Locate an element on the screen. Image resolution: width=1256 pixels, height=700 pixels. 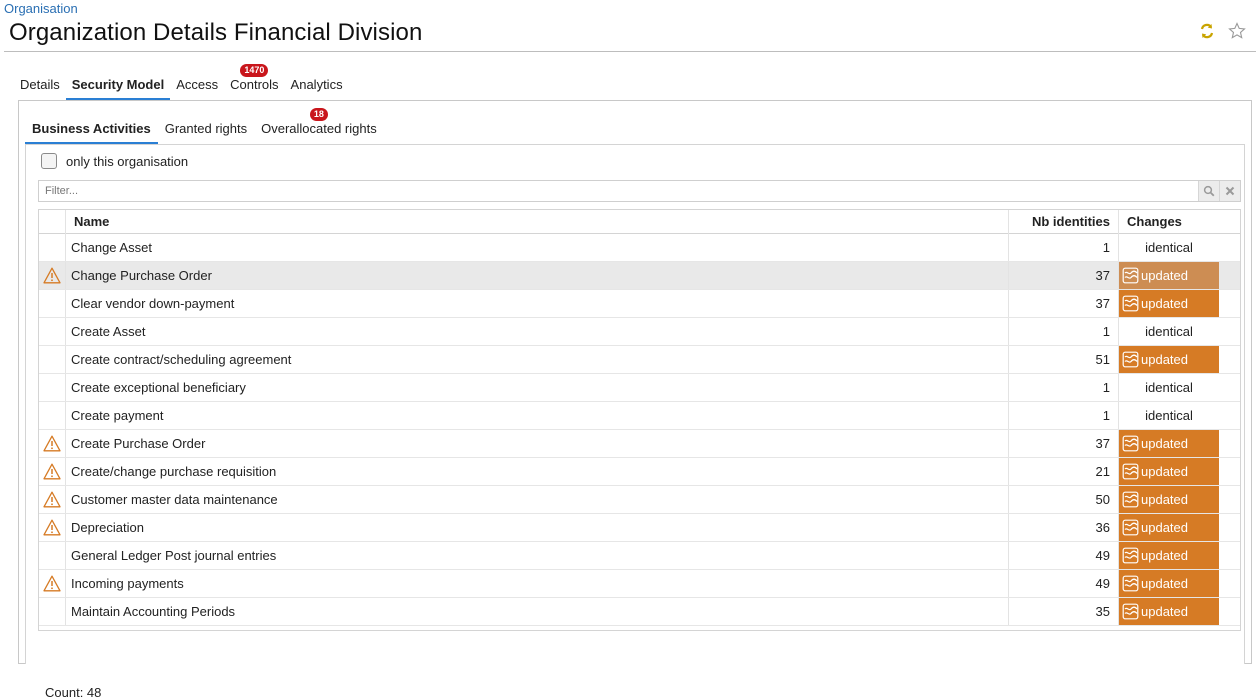
nb-identities: 49 is located at coordinates (1064, 583).